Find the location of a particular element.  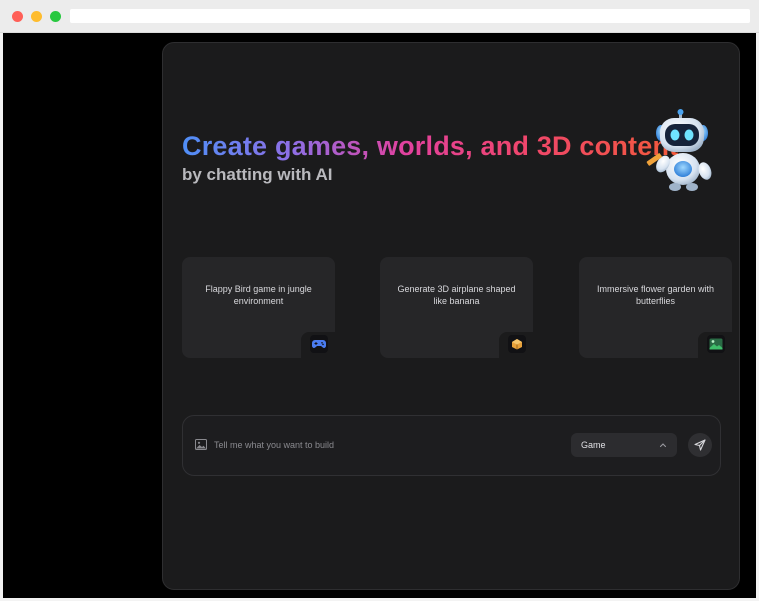

mode-select: Game is located at coordinates (624, 445).